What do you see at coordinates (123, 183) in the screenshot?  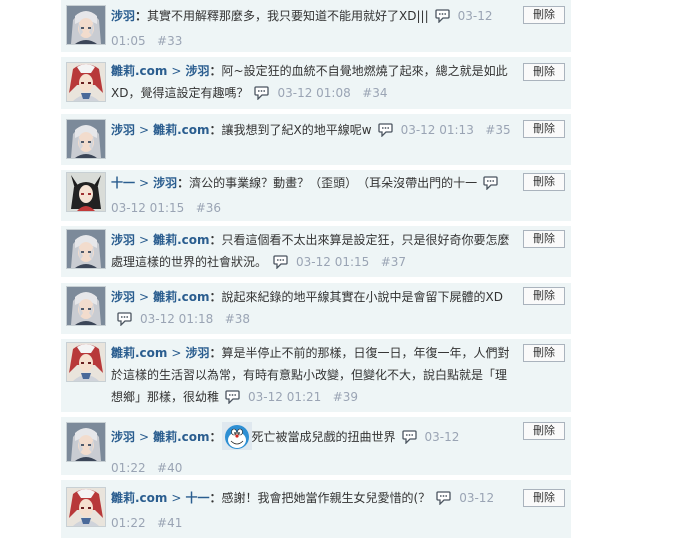 I see `author-link: 十一` at bounding box center [123, 183].